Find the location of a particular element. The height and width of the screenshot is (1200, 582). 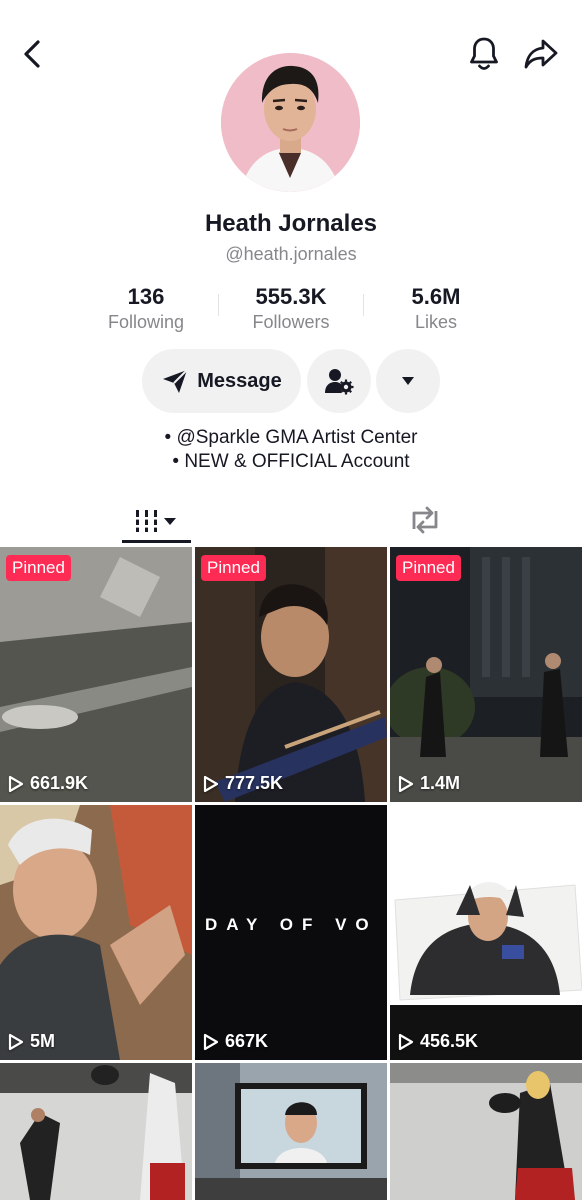

tab-reposts is located at coordinates (425, 520).